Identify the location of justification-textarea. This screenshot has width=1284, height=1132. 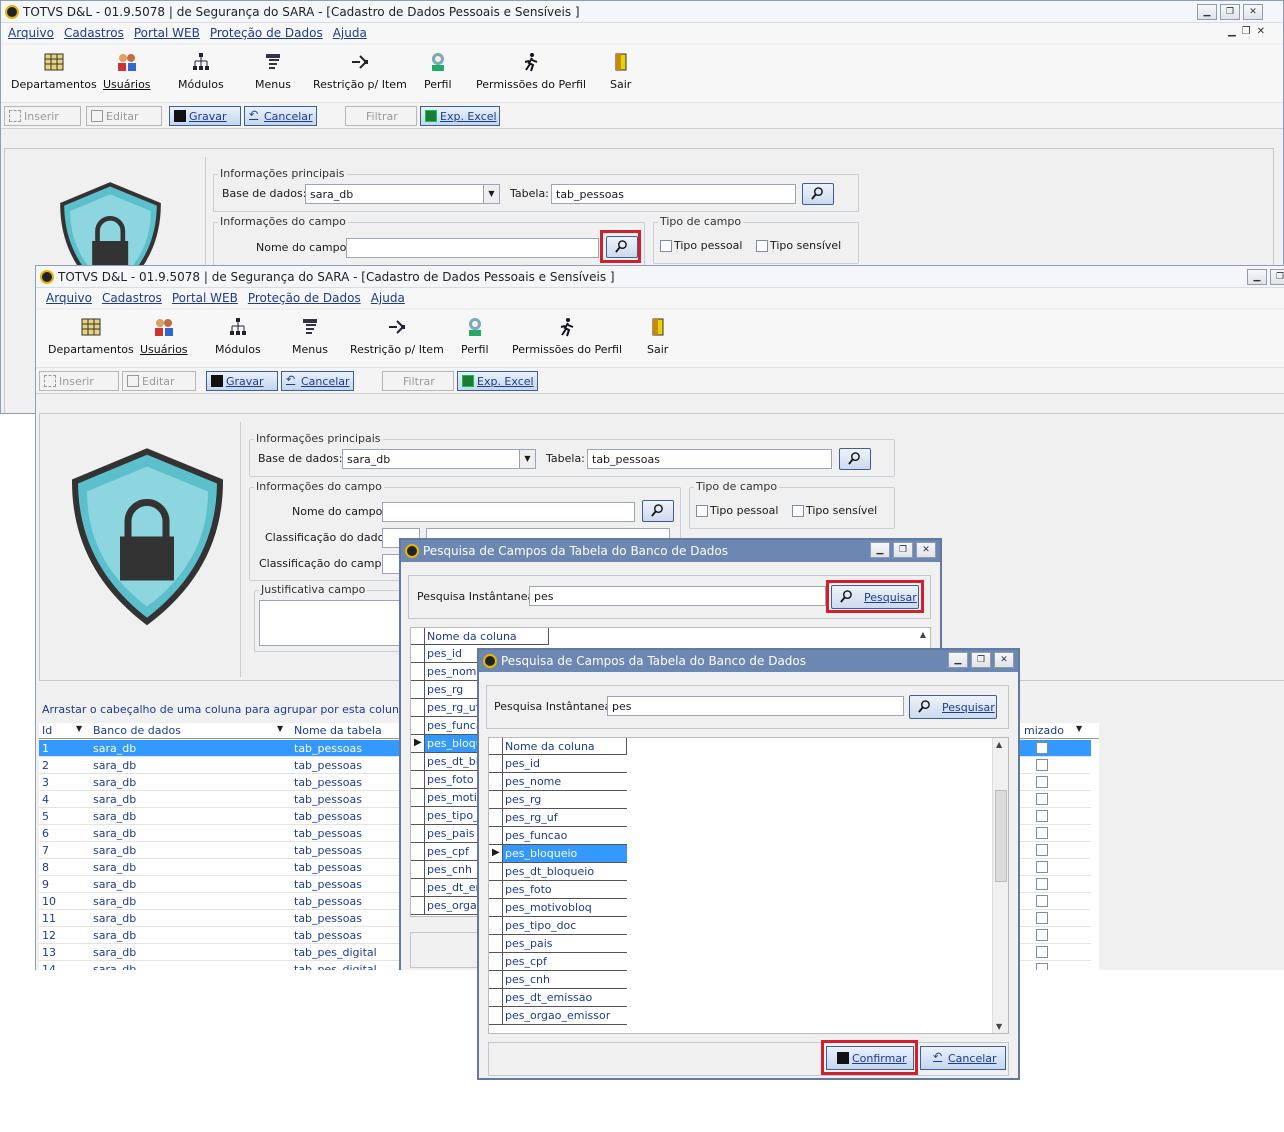
(334, 623).